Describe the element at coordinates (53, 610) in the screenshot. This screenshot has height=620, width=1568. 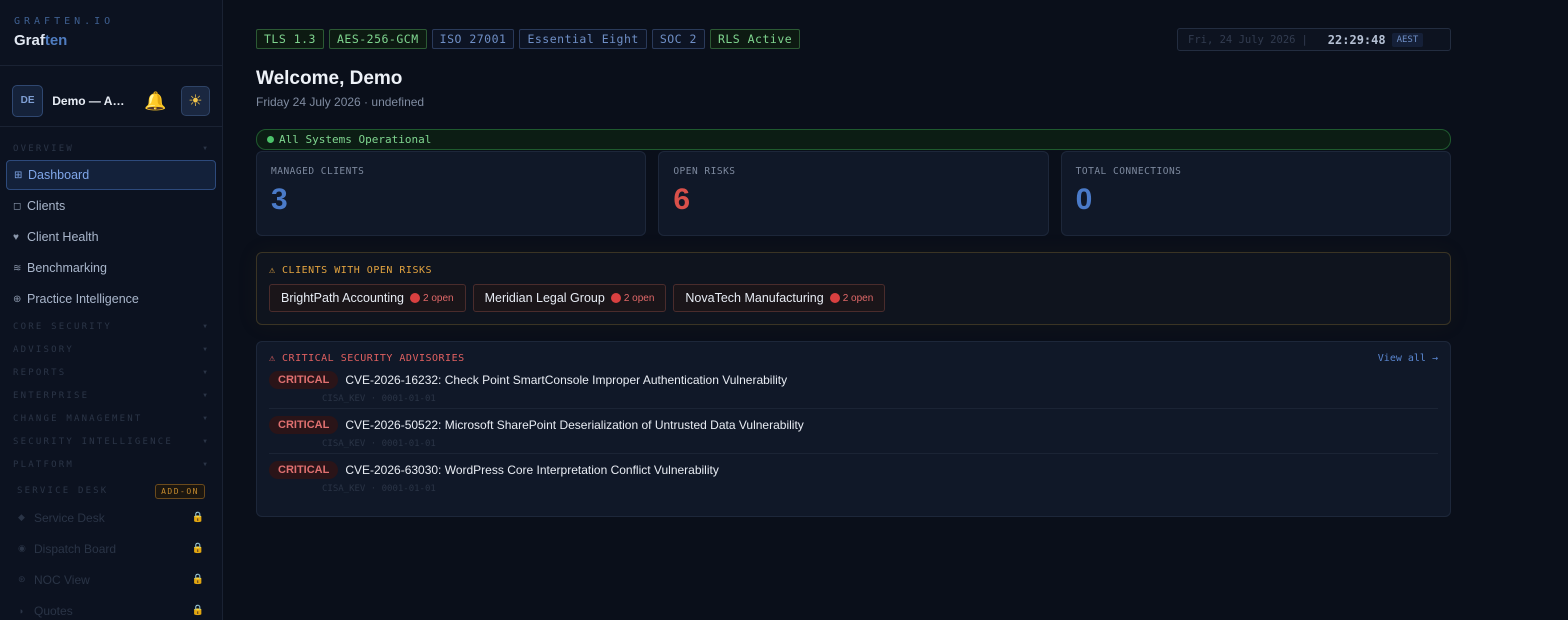
I see `sidebar-item-label: Quotes` at that location.